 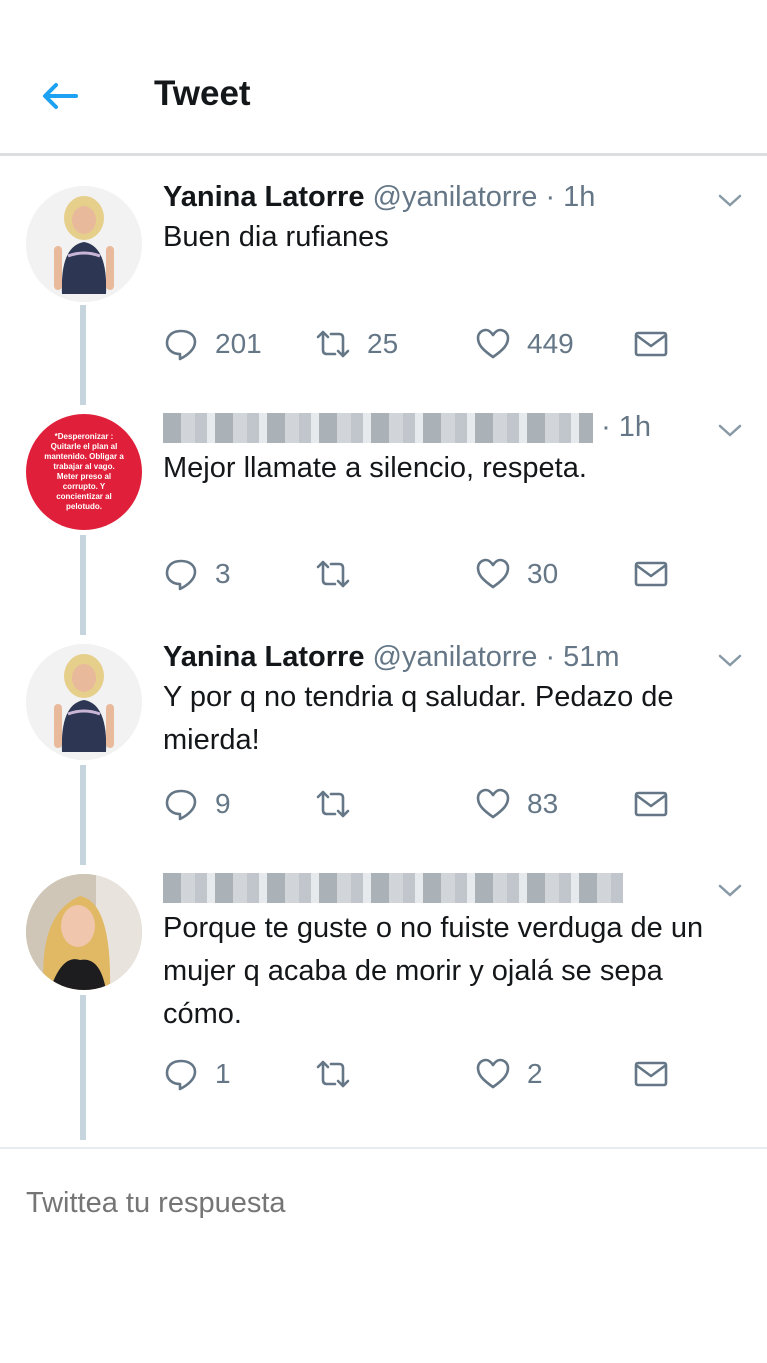 I want to click on like-button: 2, so click(x=509, y=1074).